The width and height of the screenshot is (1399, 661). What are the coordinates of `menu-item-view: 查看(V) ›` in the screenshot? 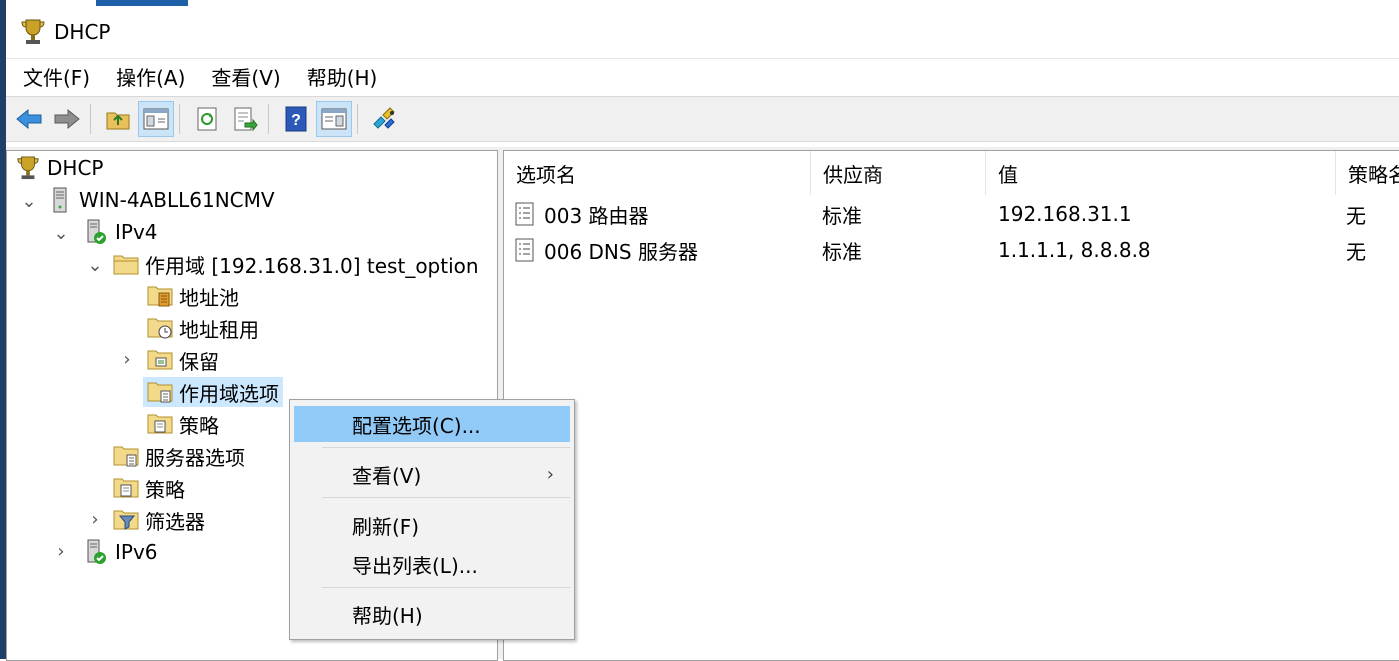 It's located at (432, 474).